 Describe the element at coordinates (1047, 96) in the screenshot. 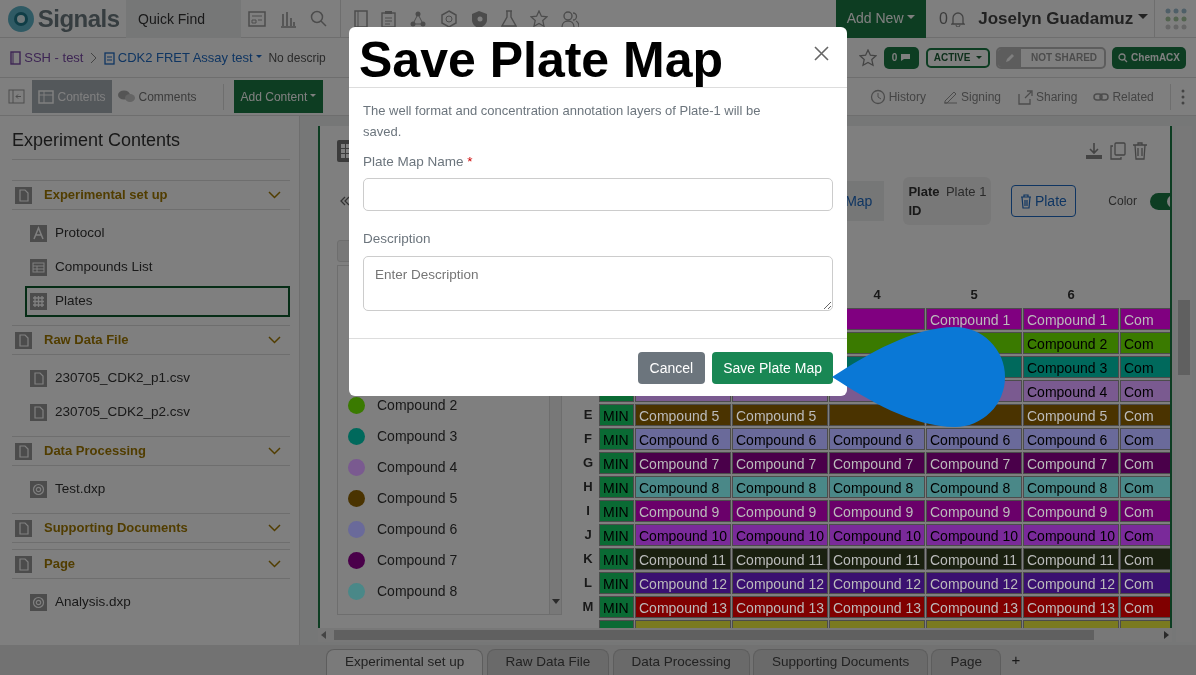

I see `toolbar-action: Sharing` at that location.